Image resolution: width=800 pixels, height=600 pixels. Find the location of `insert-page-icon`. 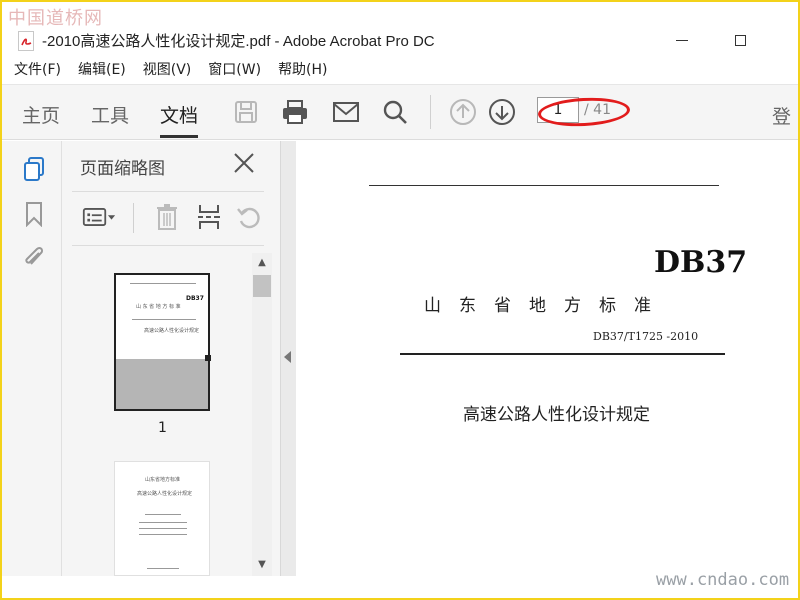

insert-page-icon is located at coordinates (209, 217).